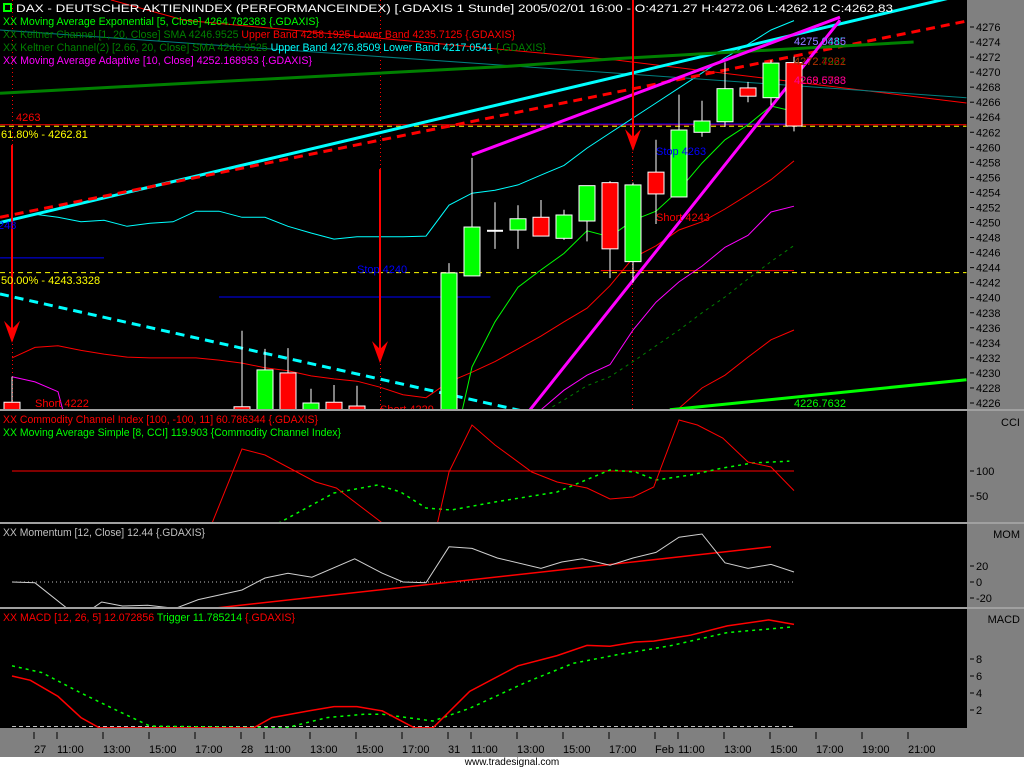 The width and height of the screenshot is (1024, 768). What do you see at coordinates (820, 81) in the screenshot?
I see `magenta-line-value-label-2: 4269.5988` at bounding box center [820, 81].